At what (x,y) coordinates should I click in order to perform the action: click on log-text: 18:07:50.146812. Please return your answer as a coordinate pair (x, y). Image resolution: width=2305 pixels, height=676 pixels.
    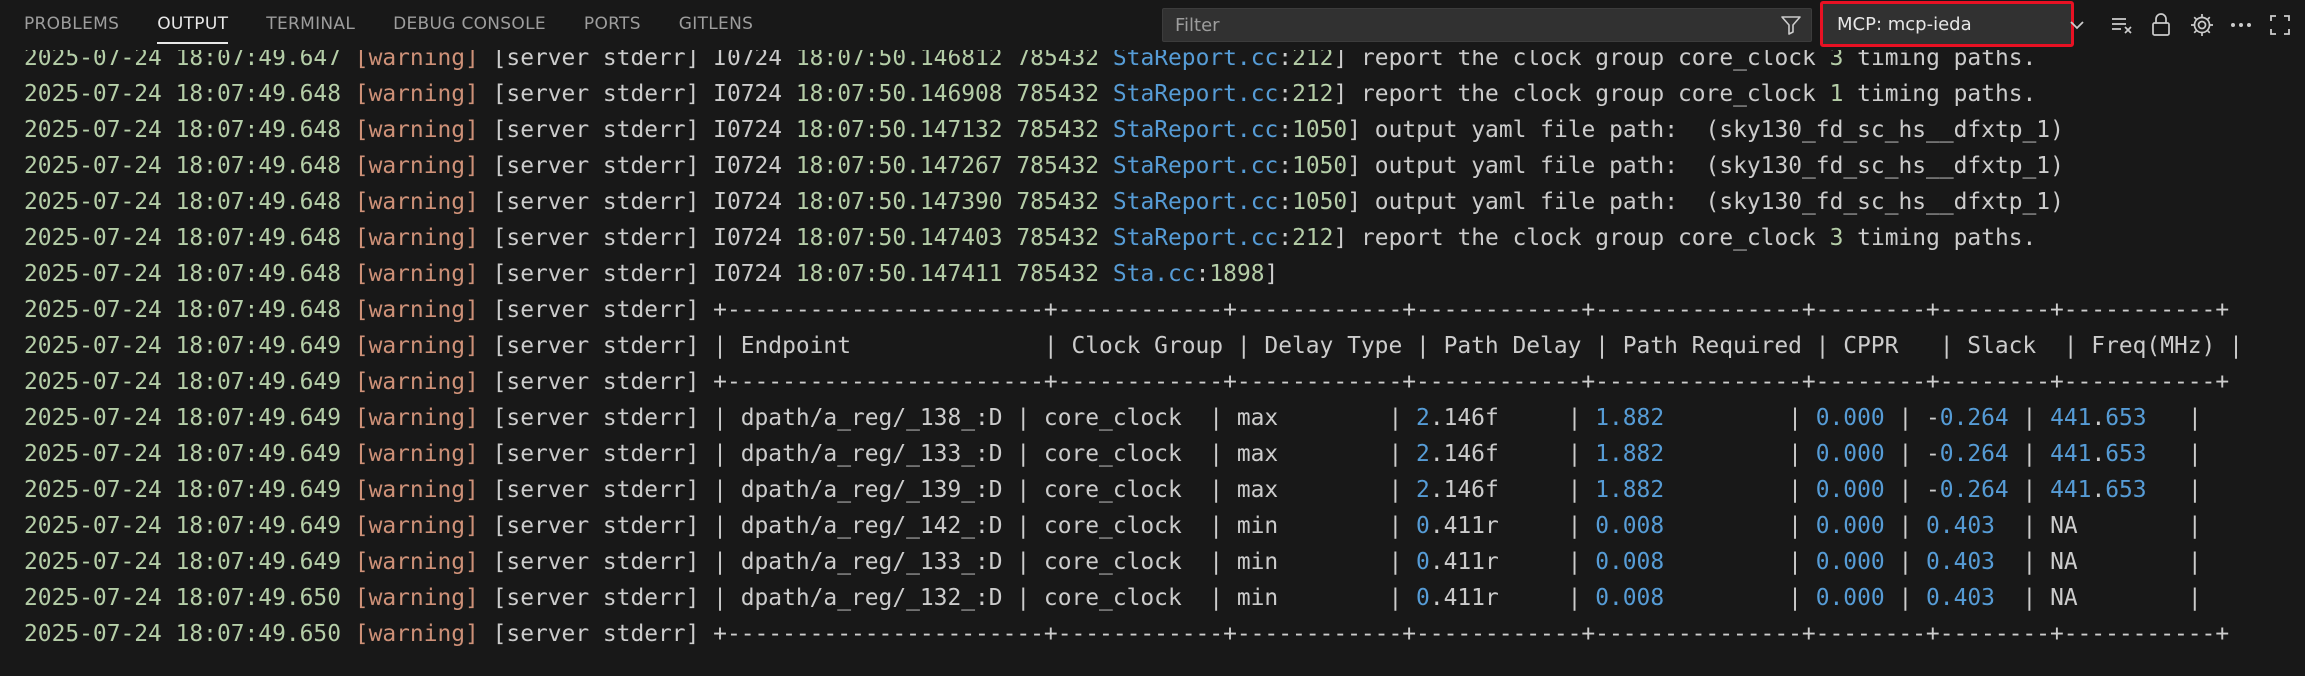
    Looking at the image, I should click on (899, 60).